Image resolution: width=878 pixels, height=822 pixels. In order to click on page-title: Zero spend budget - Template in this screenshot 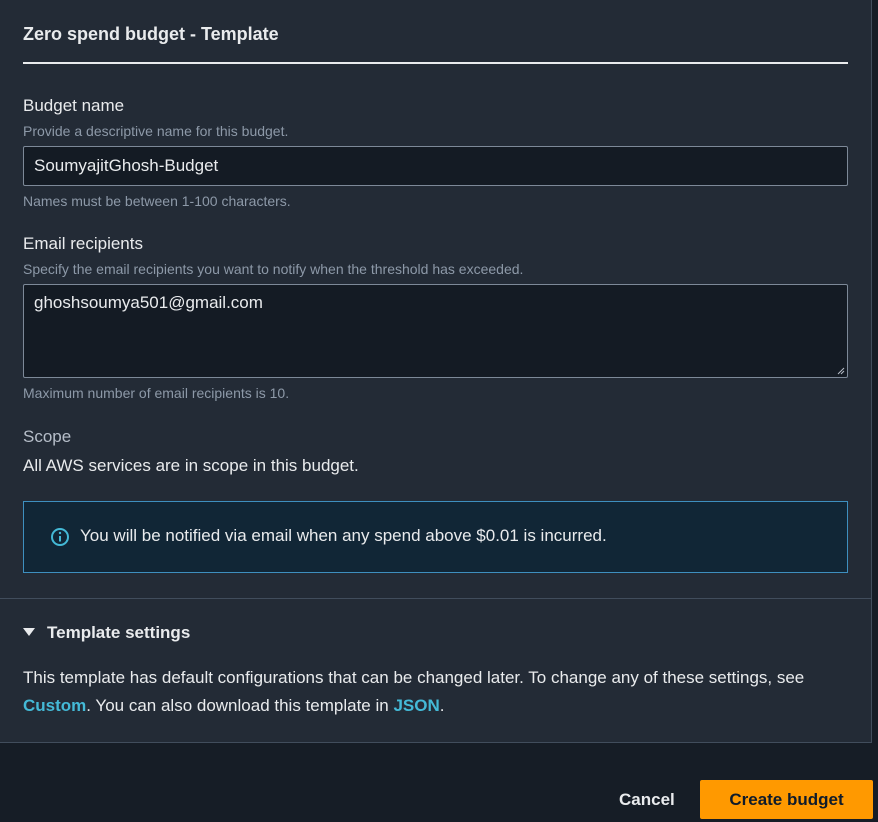, I will do `click(151, 34)`.